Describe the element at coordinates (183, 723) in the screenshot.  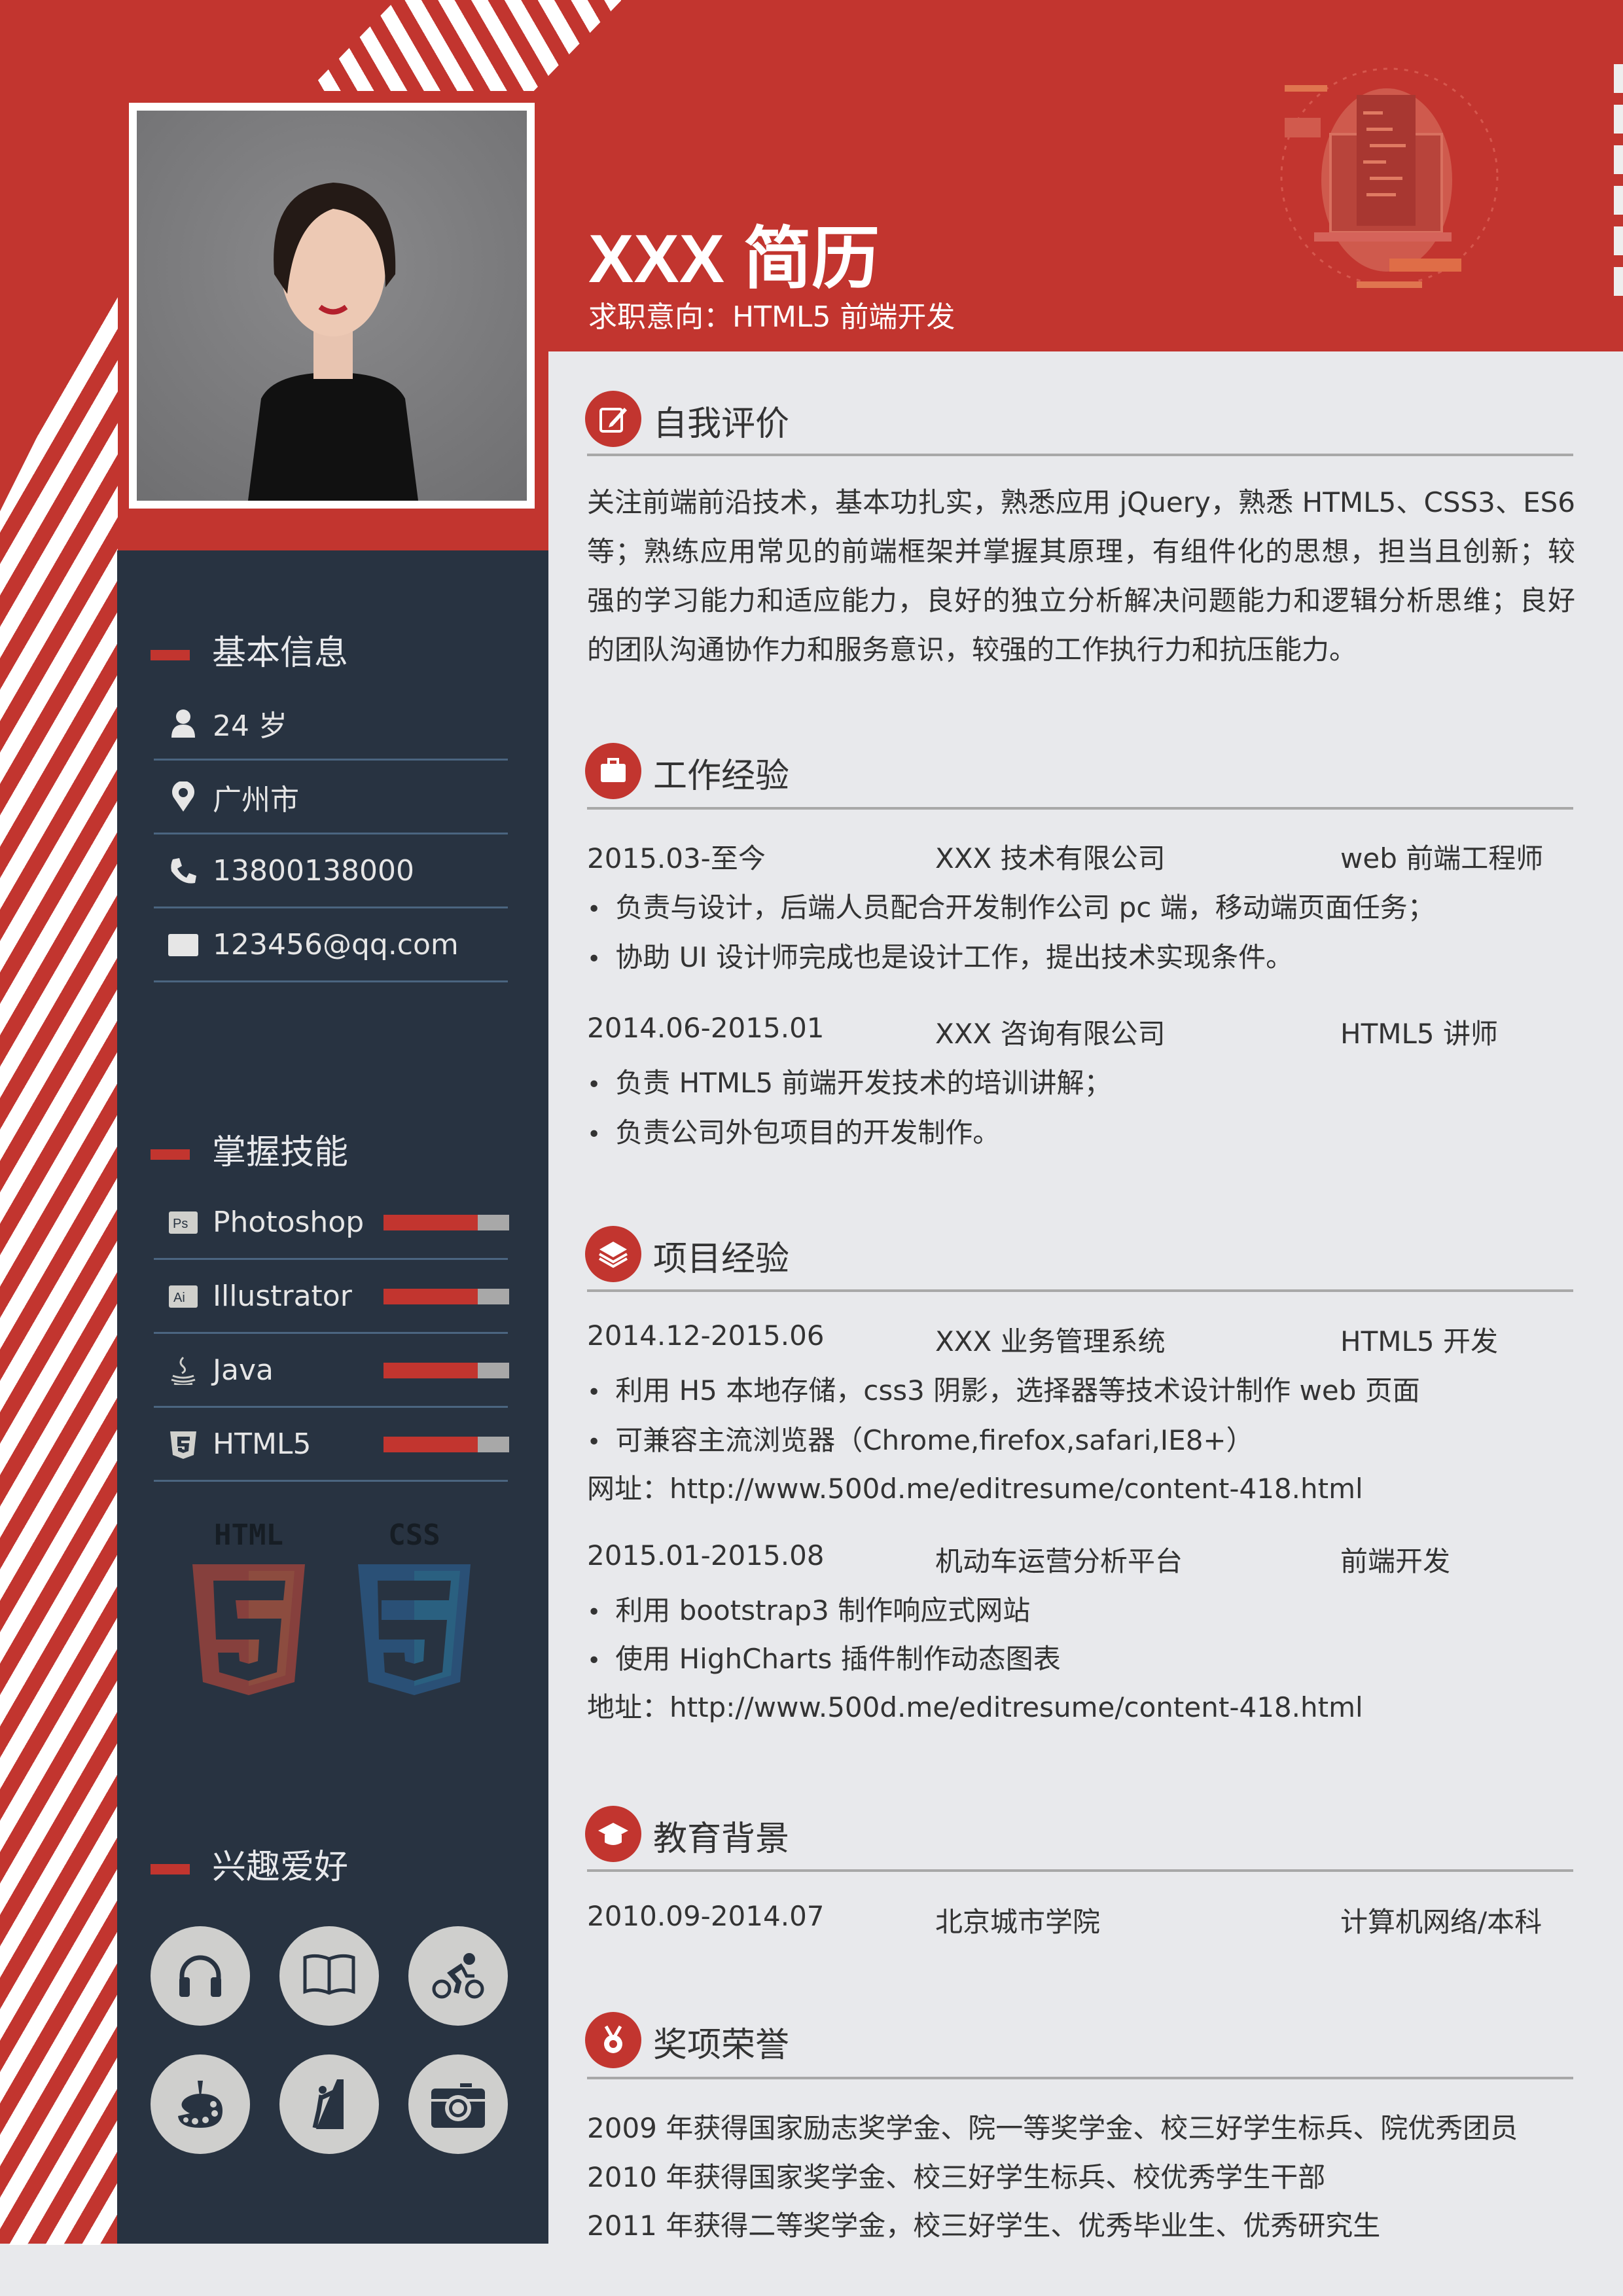
I see `user-icon` at that location.